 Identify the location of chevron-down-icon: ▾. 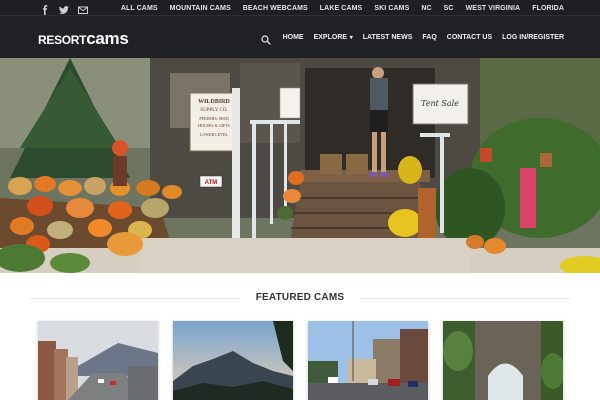
(350, 37).